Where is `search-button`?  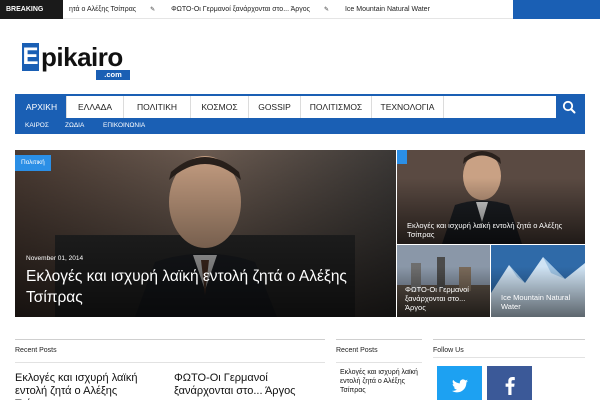
search-button is located at coordinates (569, 107).